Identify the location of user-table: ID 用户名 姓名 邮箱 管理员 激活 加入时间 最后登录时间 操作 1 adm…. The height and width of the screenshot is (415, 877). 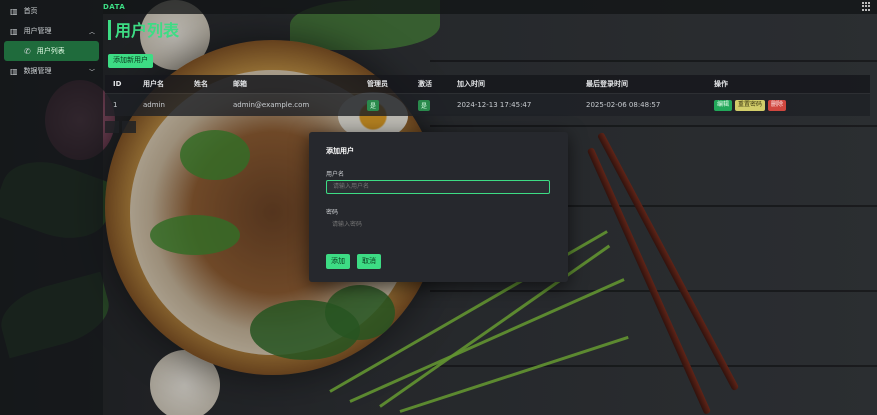
(487, 95).